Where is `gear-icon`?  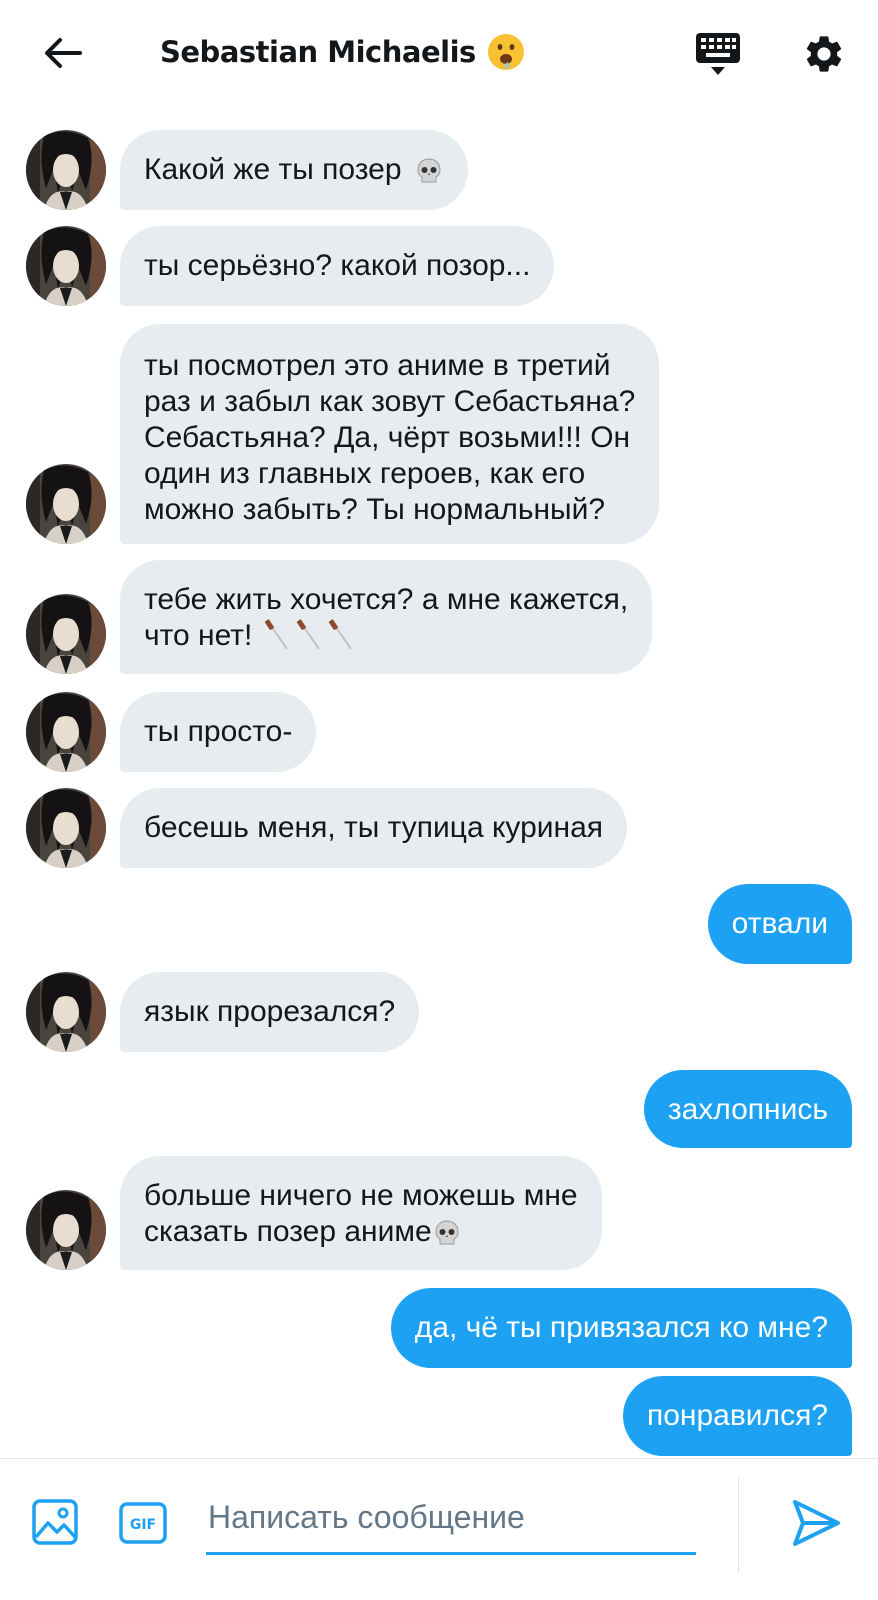
gear-icon is located at coordinates (824, 54).